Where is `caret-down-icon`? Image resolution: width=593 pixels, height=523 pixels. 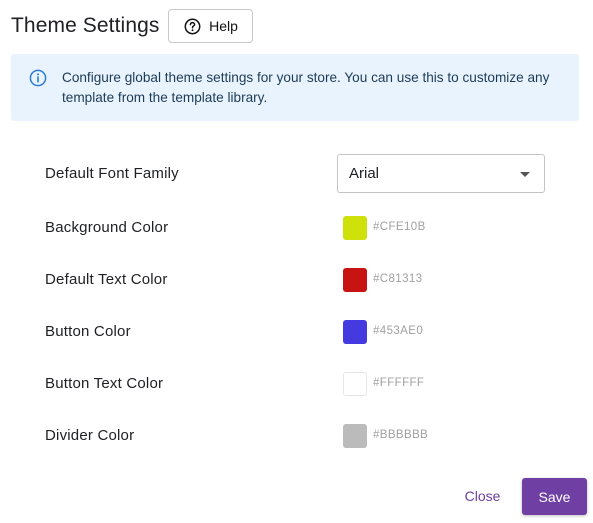 caret-down-icon is located at coordinates (525, 174).